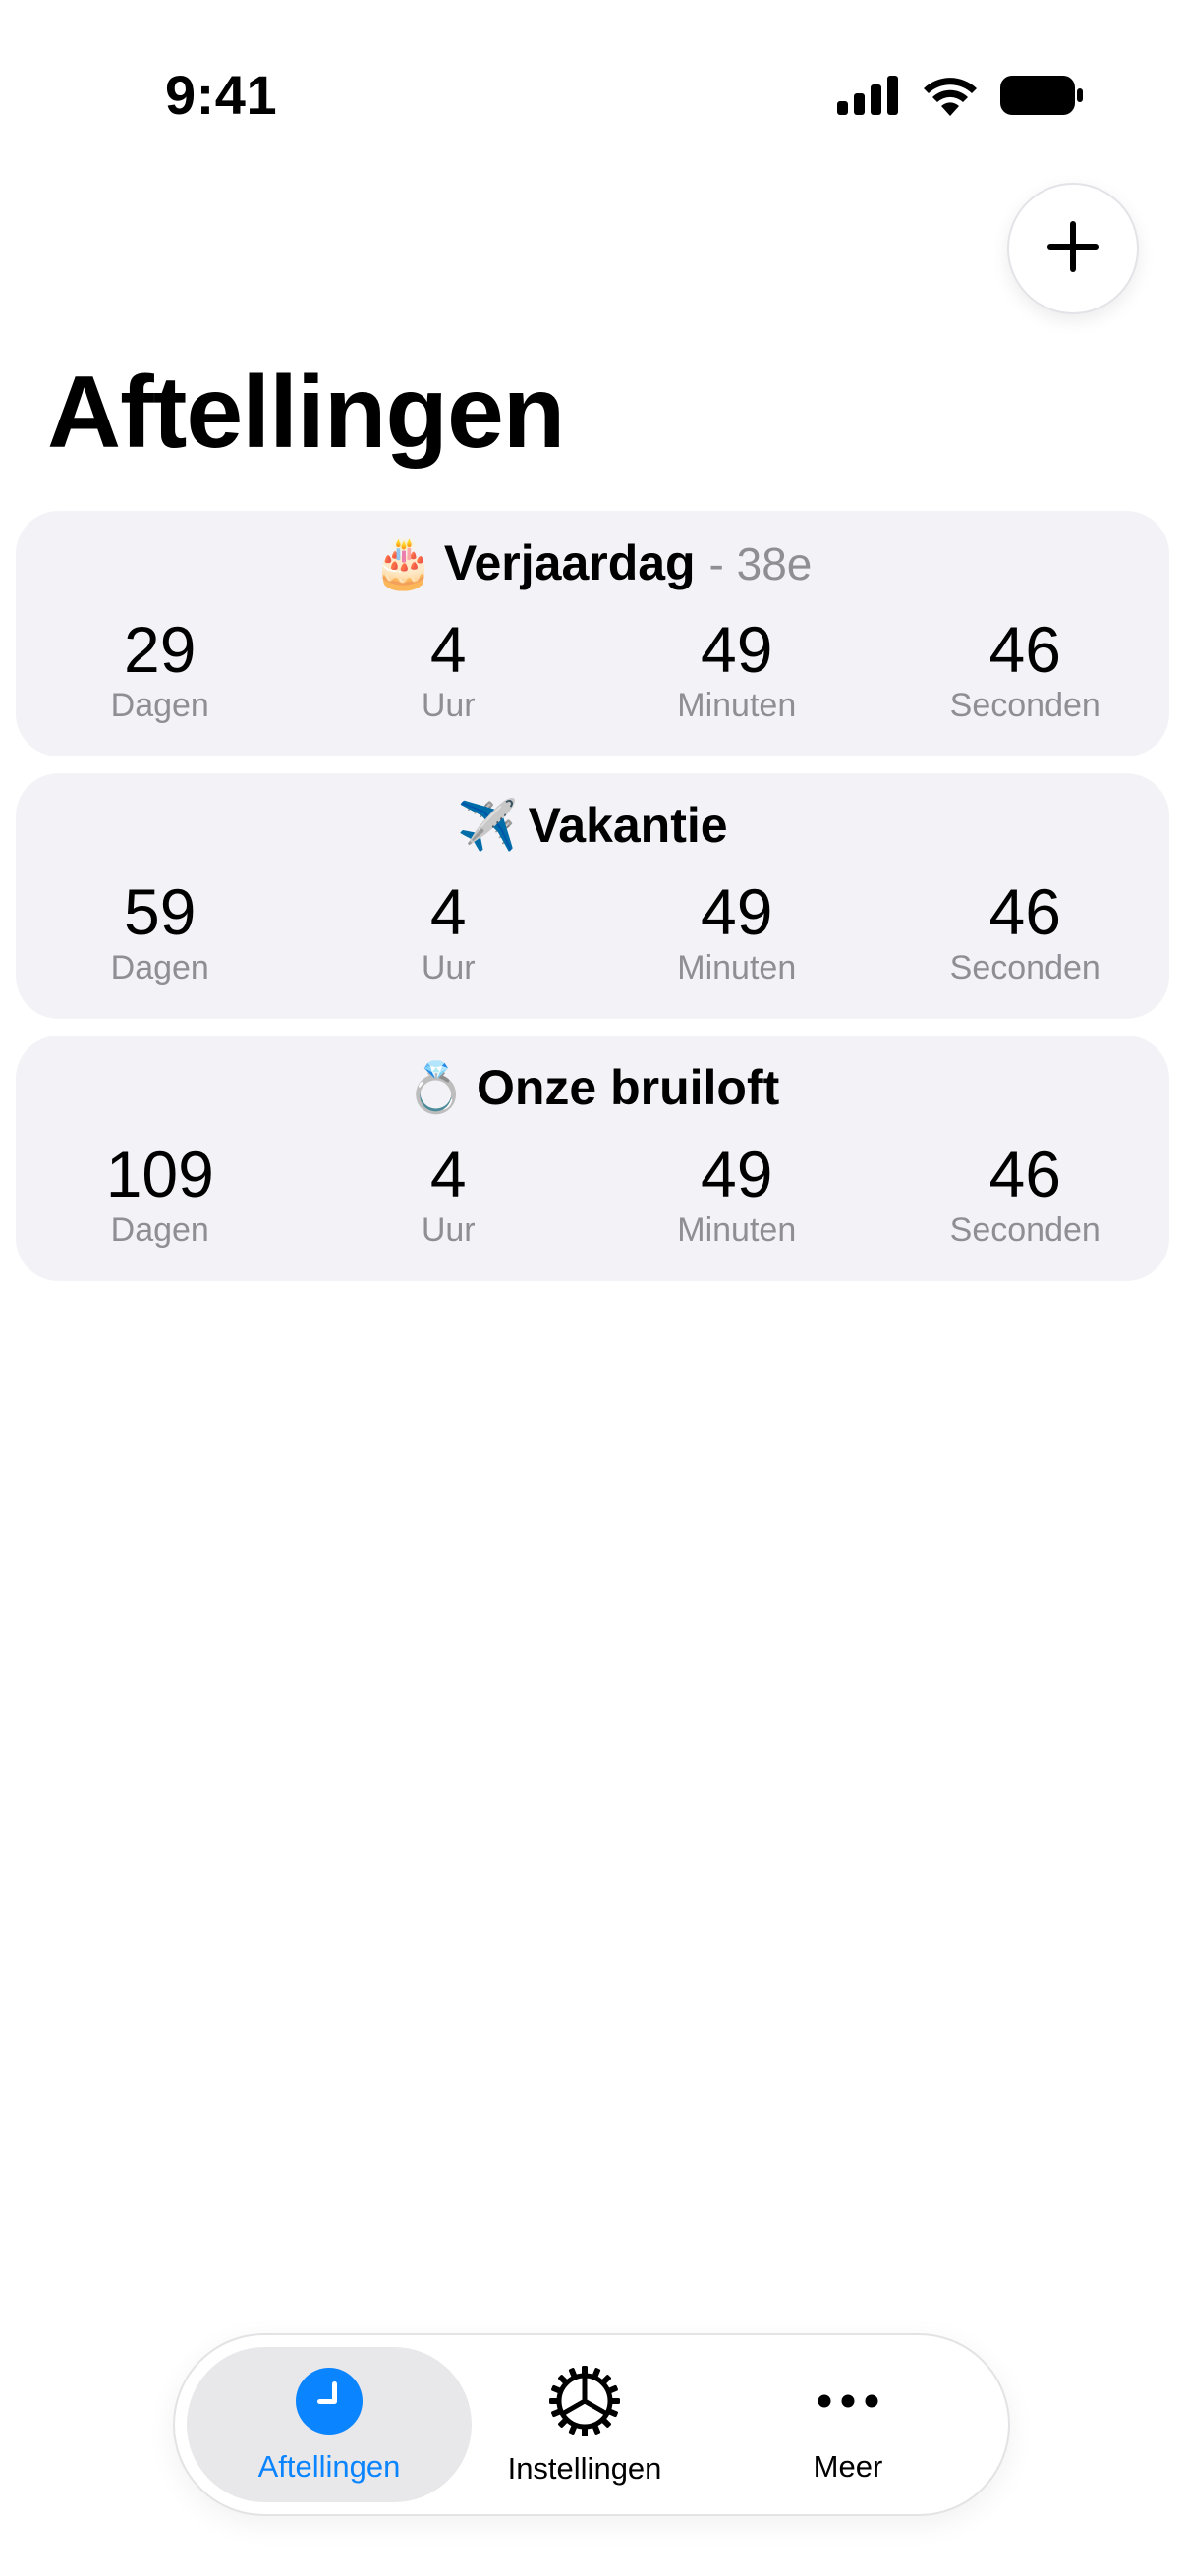 Image resolution: width=1185 pixels, height=2576 pixels. What do you see at coordinates (329, 2466) in the screenshot?
I see `tab-label: Aftellingen` at bounding box center [329, 2466].